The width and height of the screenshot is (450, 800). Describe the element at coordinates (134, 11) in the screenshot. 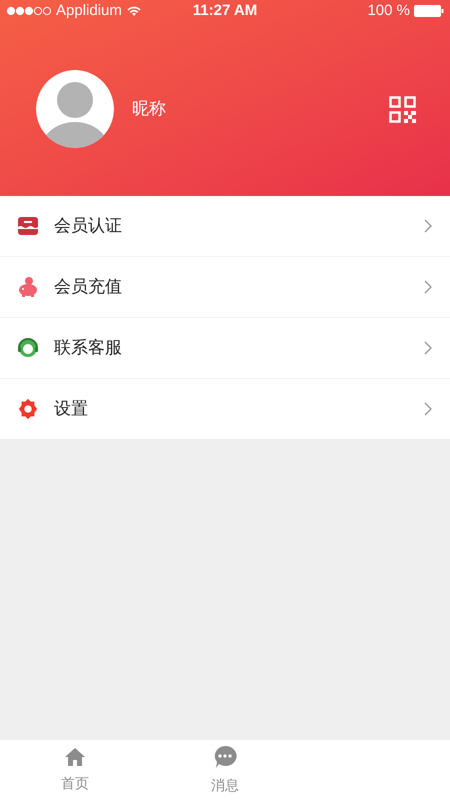

I see `wifi-icon` at that location.